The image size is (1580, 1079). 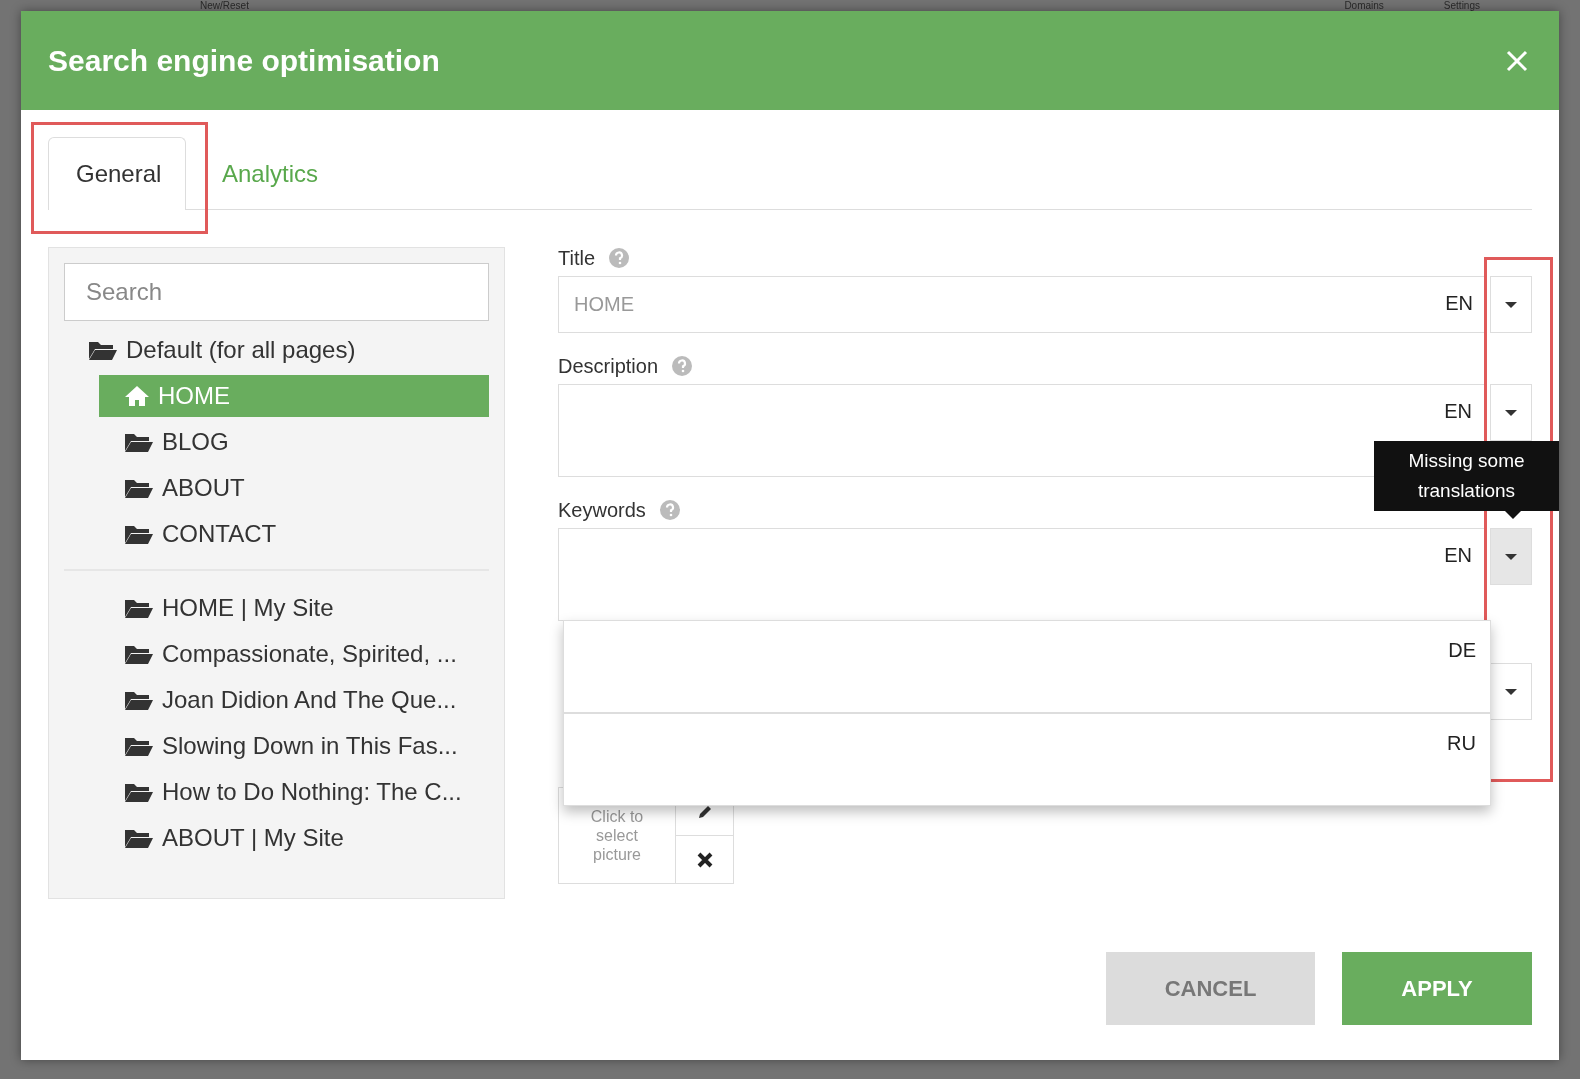 I want to click on field-label: Description, so click(x=608, y=366).